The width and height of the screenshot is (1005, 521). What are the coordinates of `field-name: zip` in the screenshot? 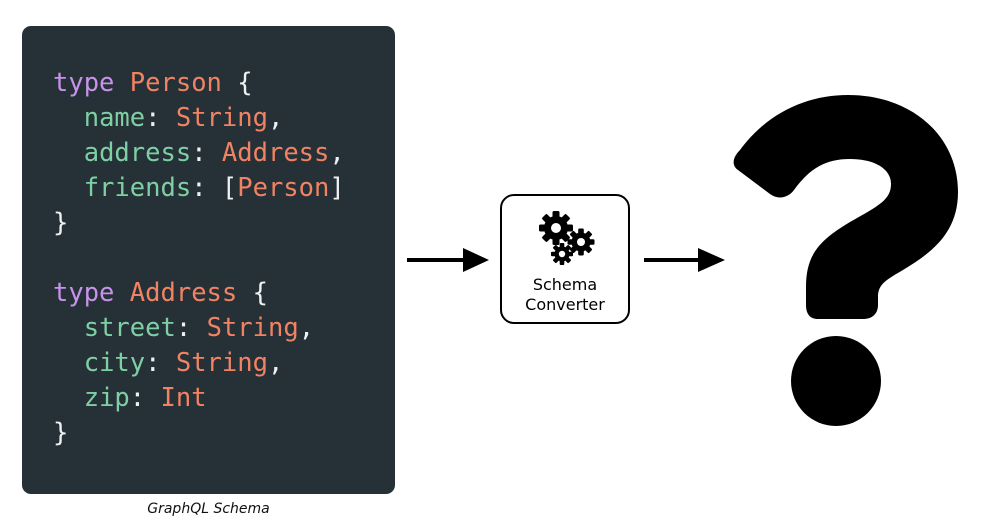 It's located at (106, 398).